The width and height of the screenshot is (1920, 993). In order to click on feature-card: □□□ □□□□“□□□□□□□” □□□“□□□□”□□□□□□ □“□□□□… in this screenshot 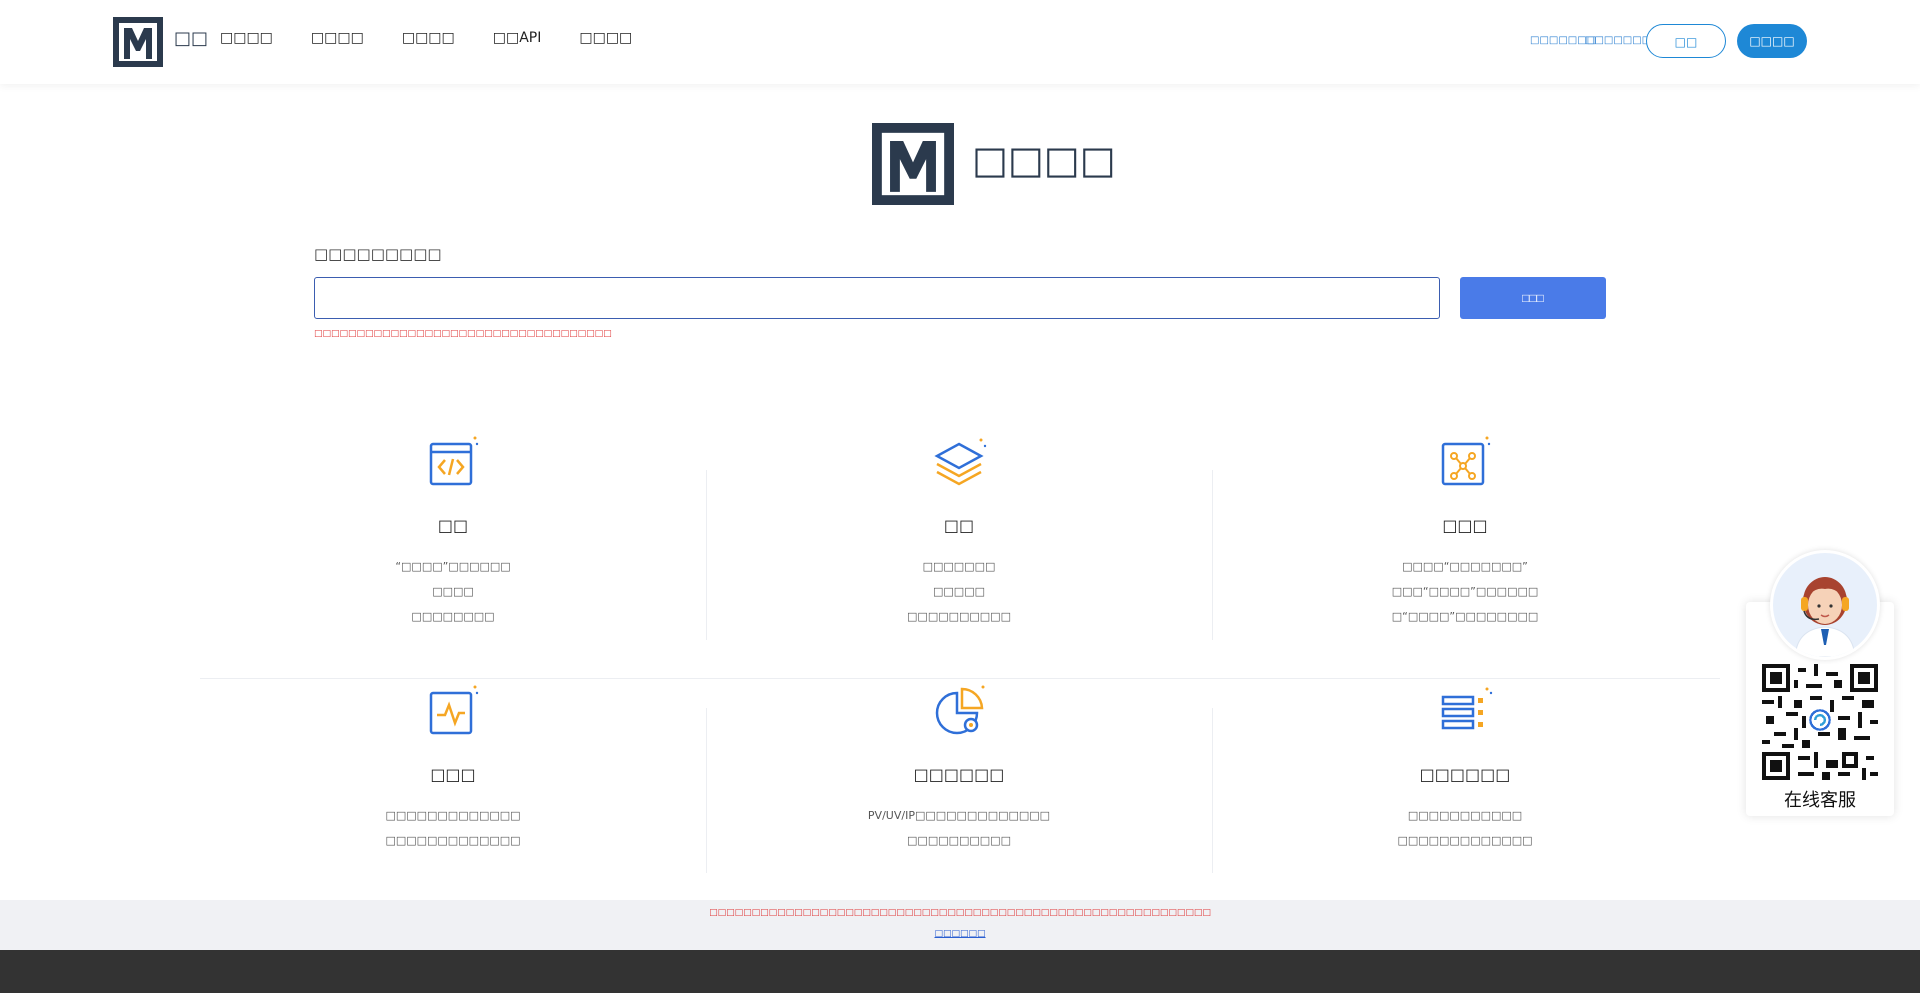, I will do `click(1465, 529)`.